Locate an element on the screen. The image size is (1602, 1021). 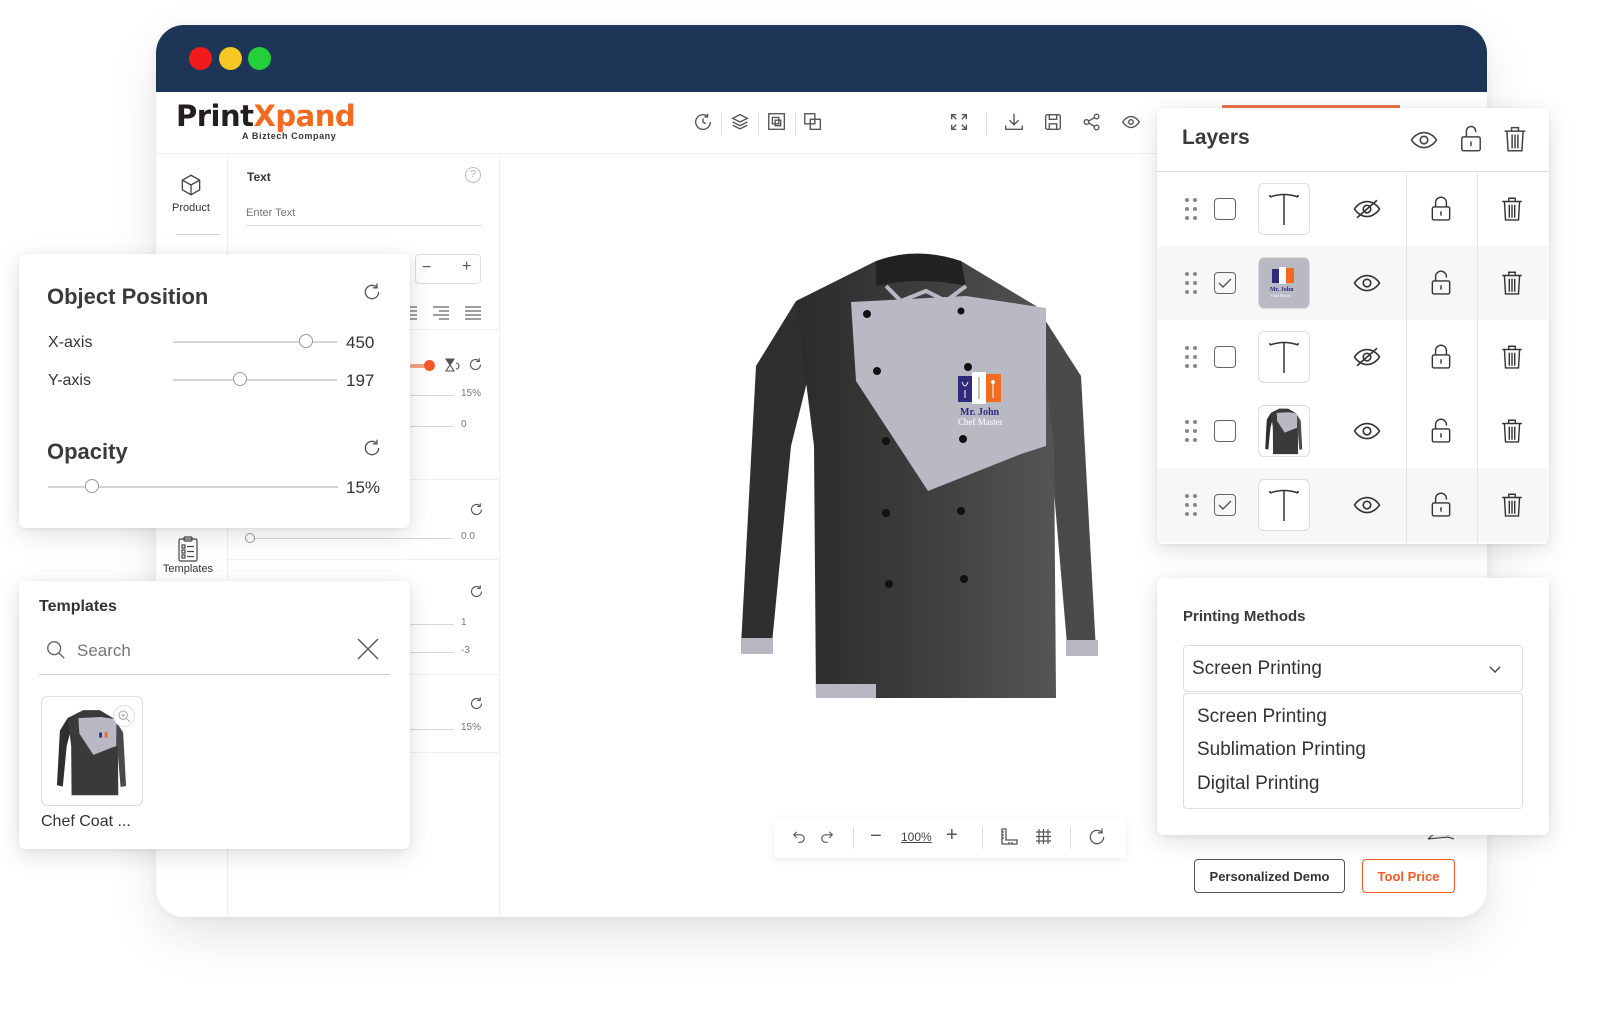
unlock-all-icon is located at coordinates (1471, 138).